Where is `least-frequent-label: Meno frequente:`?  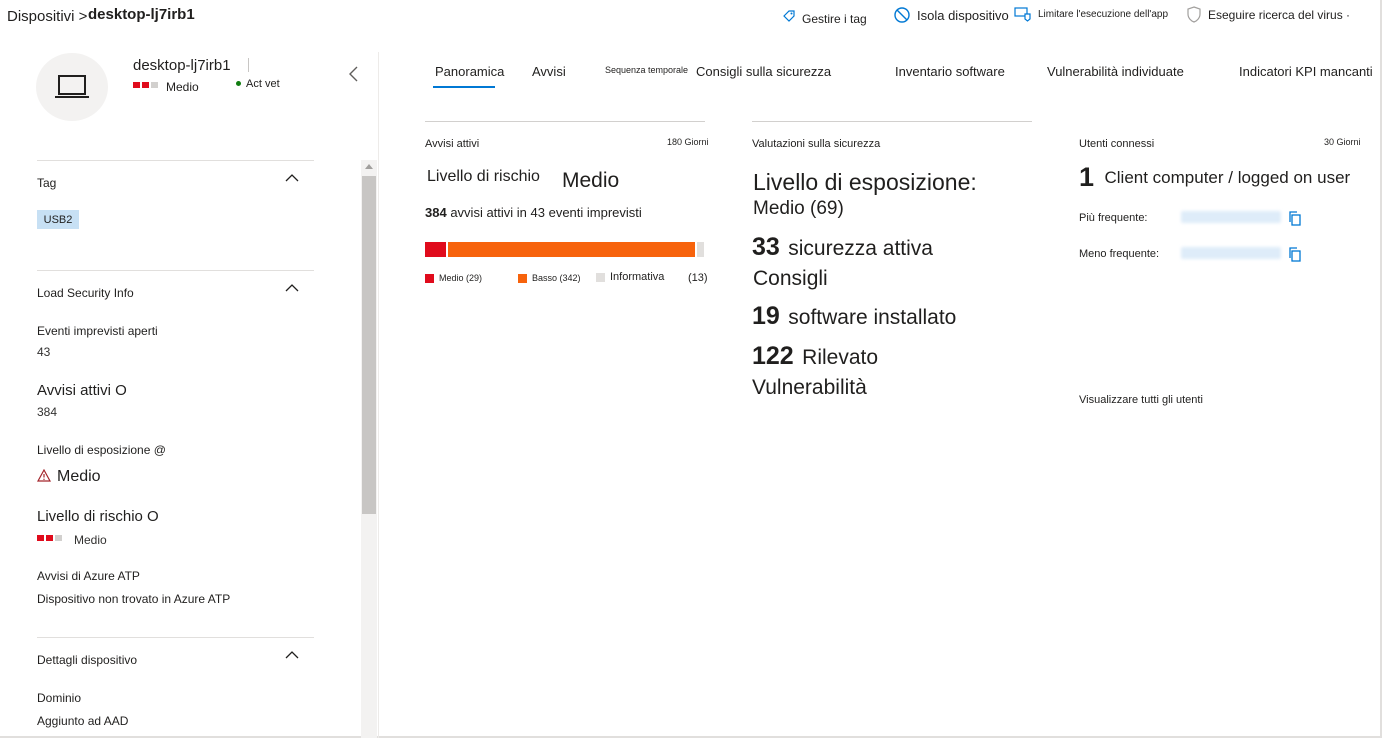
least-frequent-label: Meno frequente: is located at coordinates (1119, 254).